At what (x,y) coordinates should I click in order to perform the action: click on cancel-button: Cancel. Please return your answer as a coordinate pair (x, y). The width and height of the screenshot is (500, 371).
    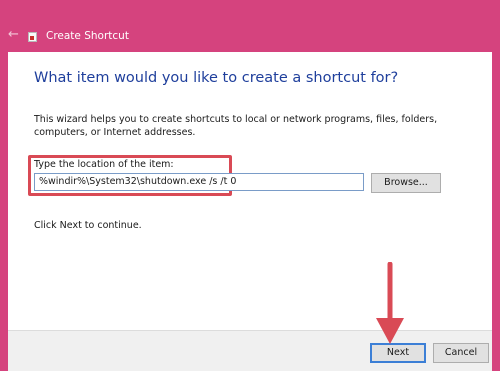
    Looking at the image, I should click on (461, 353).